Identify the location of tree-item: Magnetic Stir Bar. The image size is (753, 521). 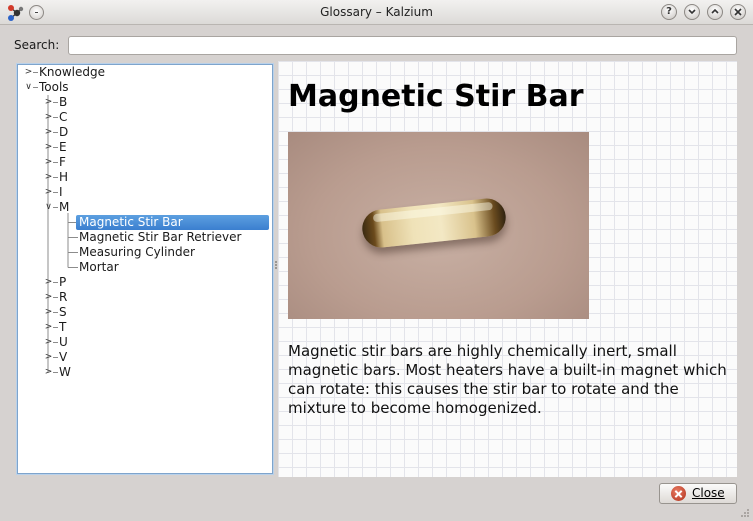
(172, 222).